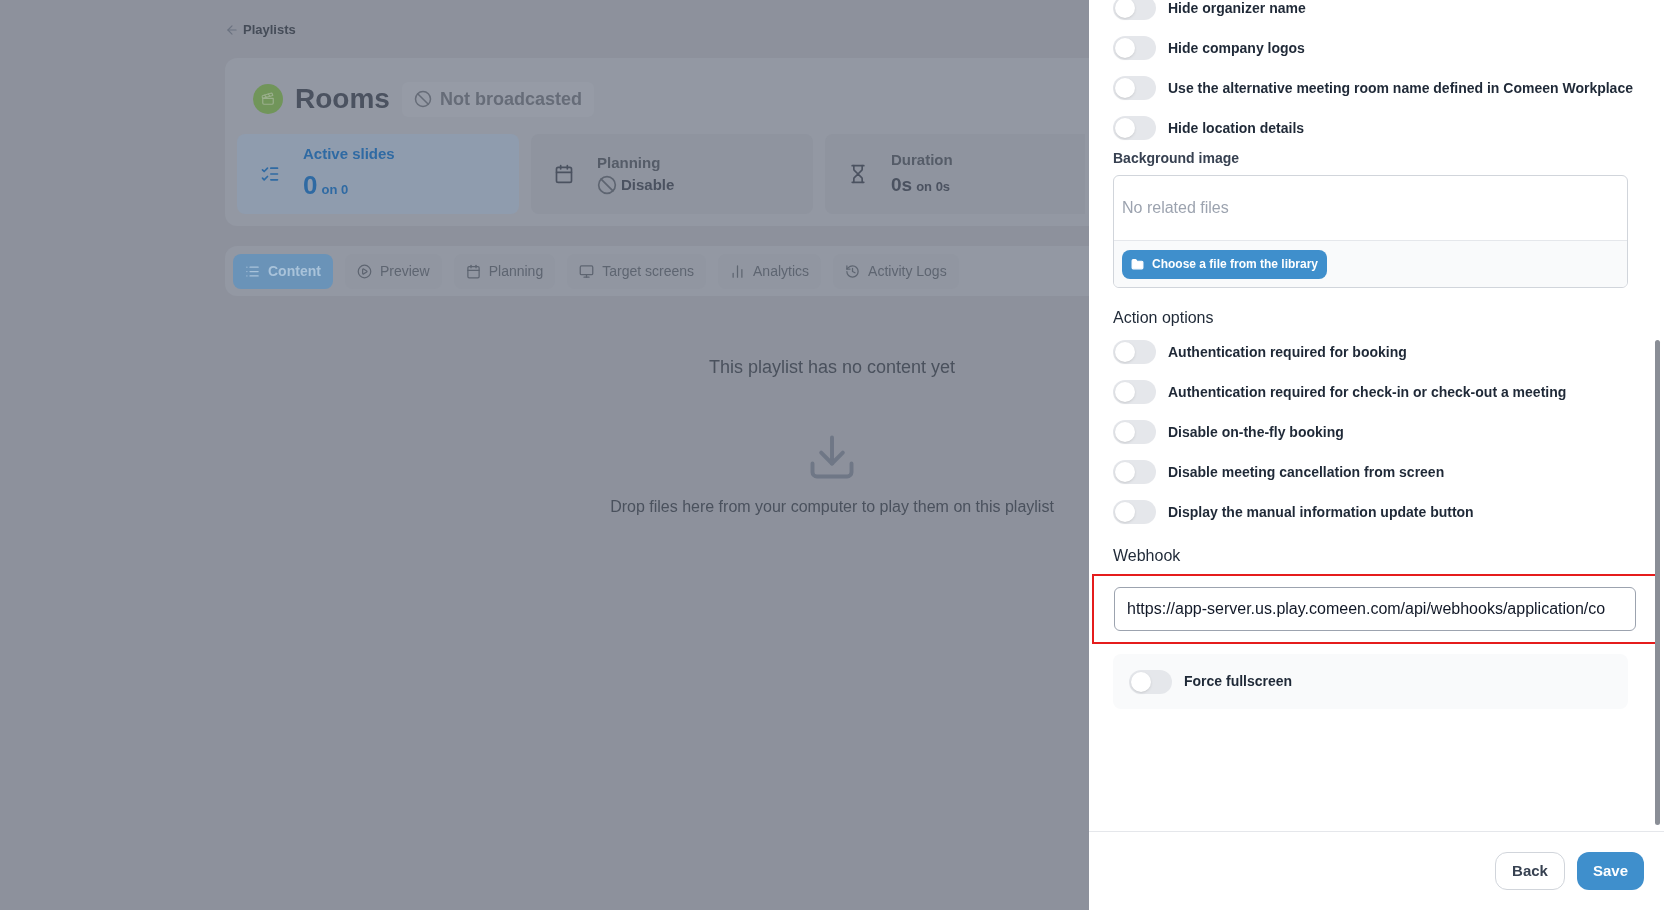 The height and width of the screenshot is (910, 1664). Describe the element at coordinates (1237, 9) in the screenshot. I see `toggle-label: Hide organizer name` at that location.